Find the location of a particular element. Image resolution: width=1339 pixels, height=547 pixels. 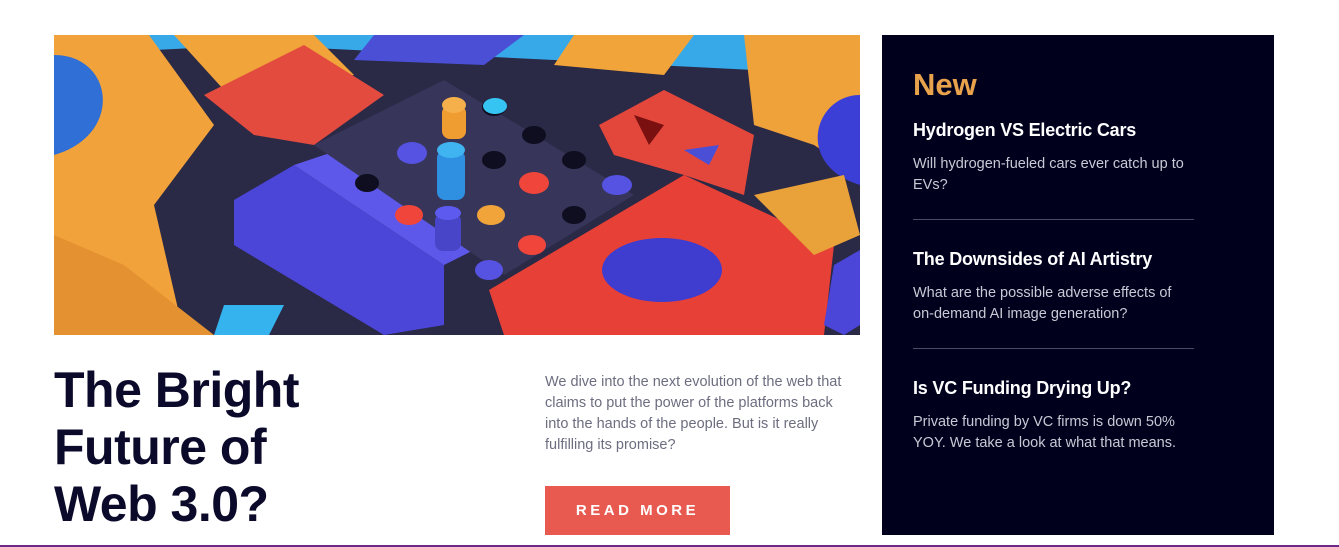

headline-line-1: The Bright is located at coordinates (176, 390).